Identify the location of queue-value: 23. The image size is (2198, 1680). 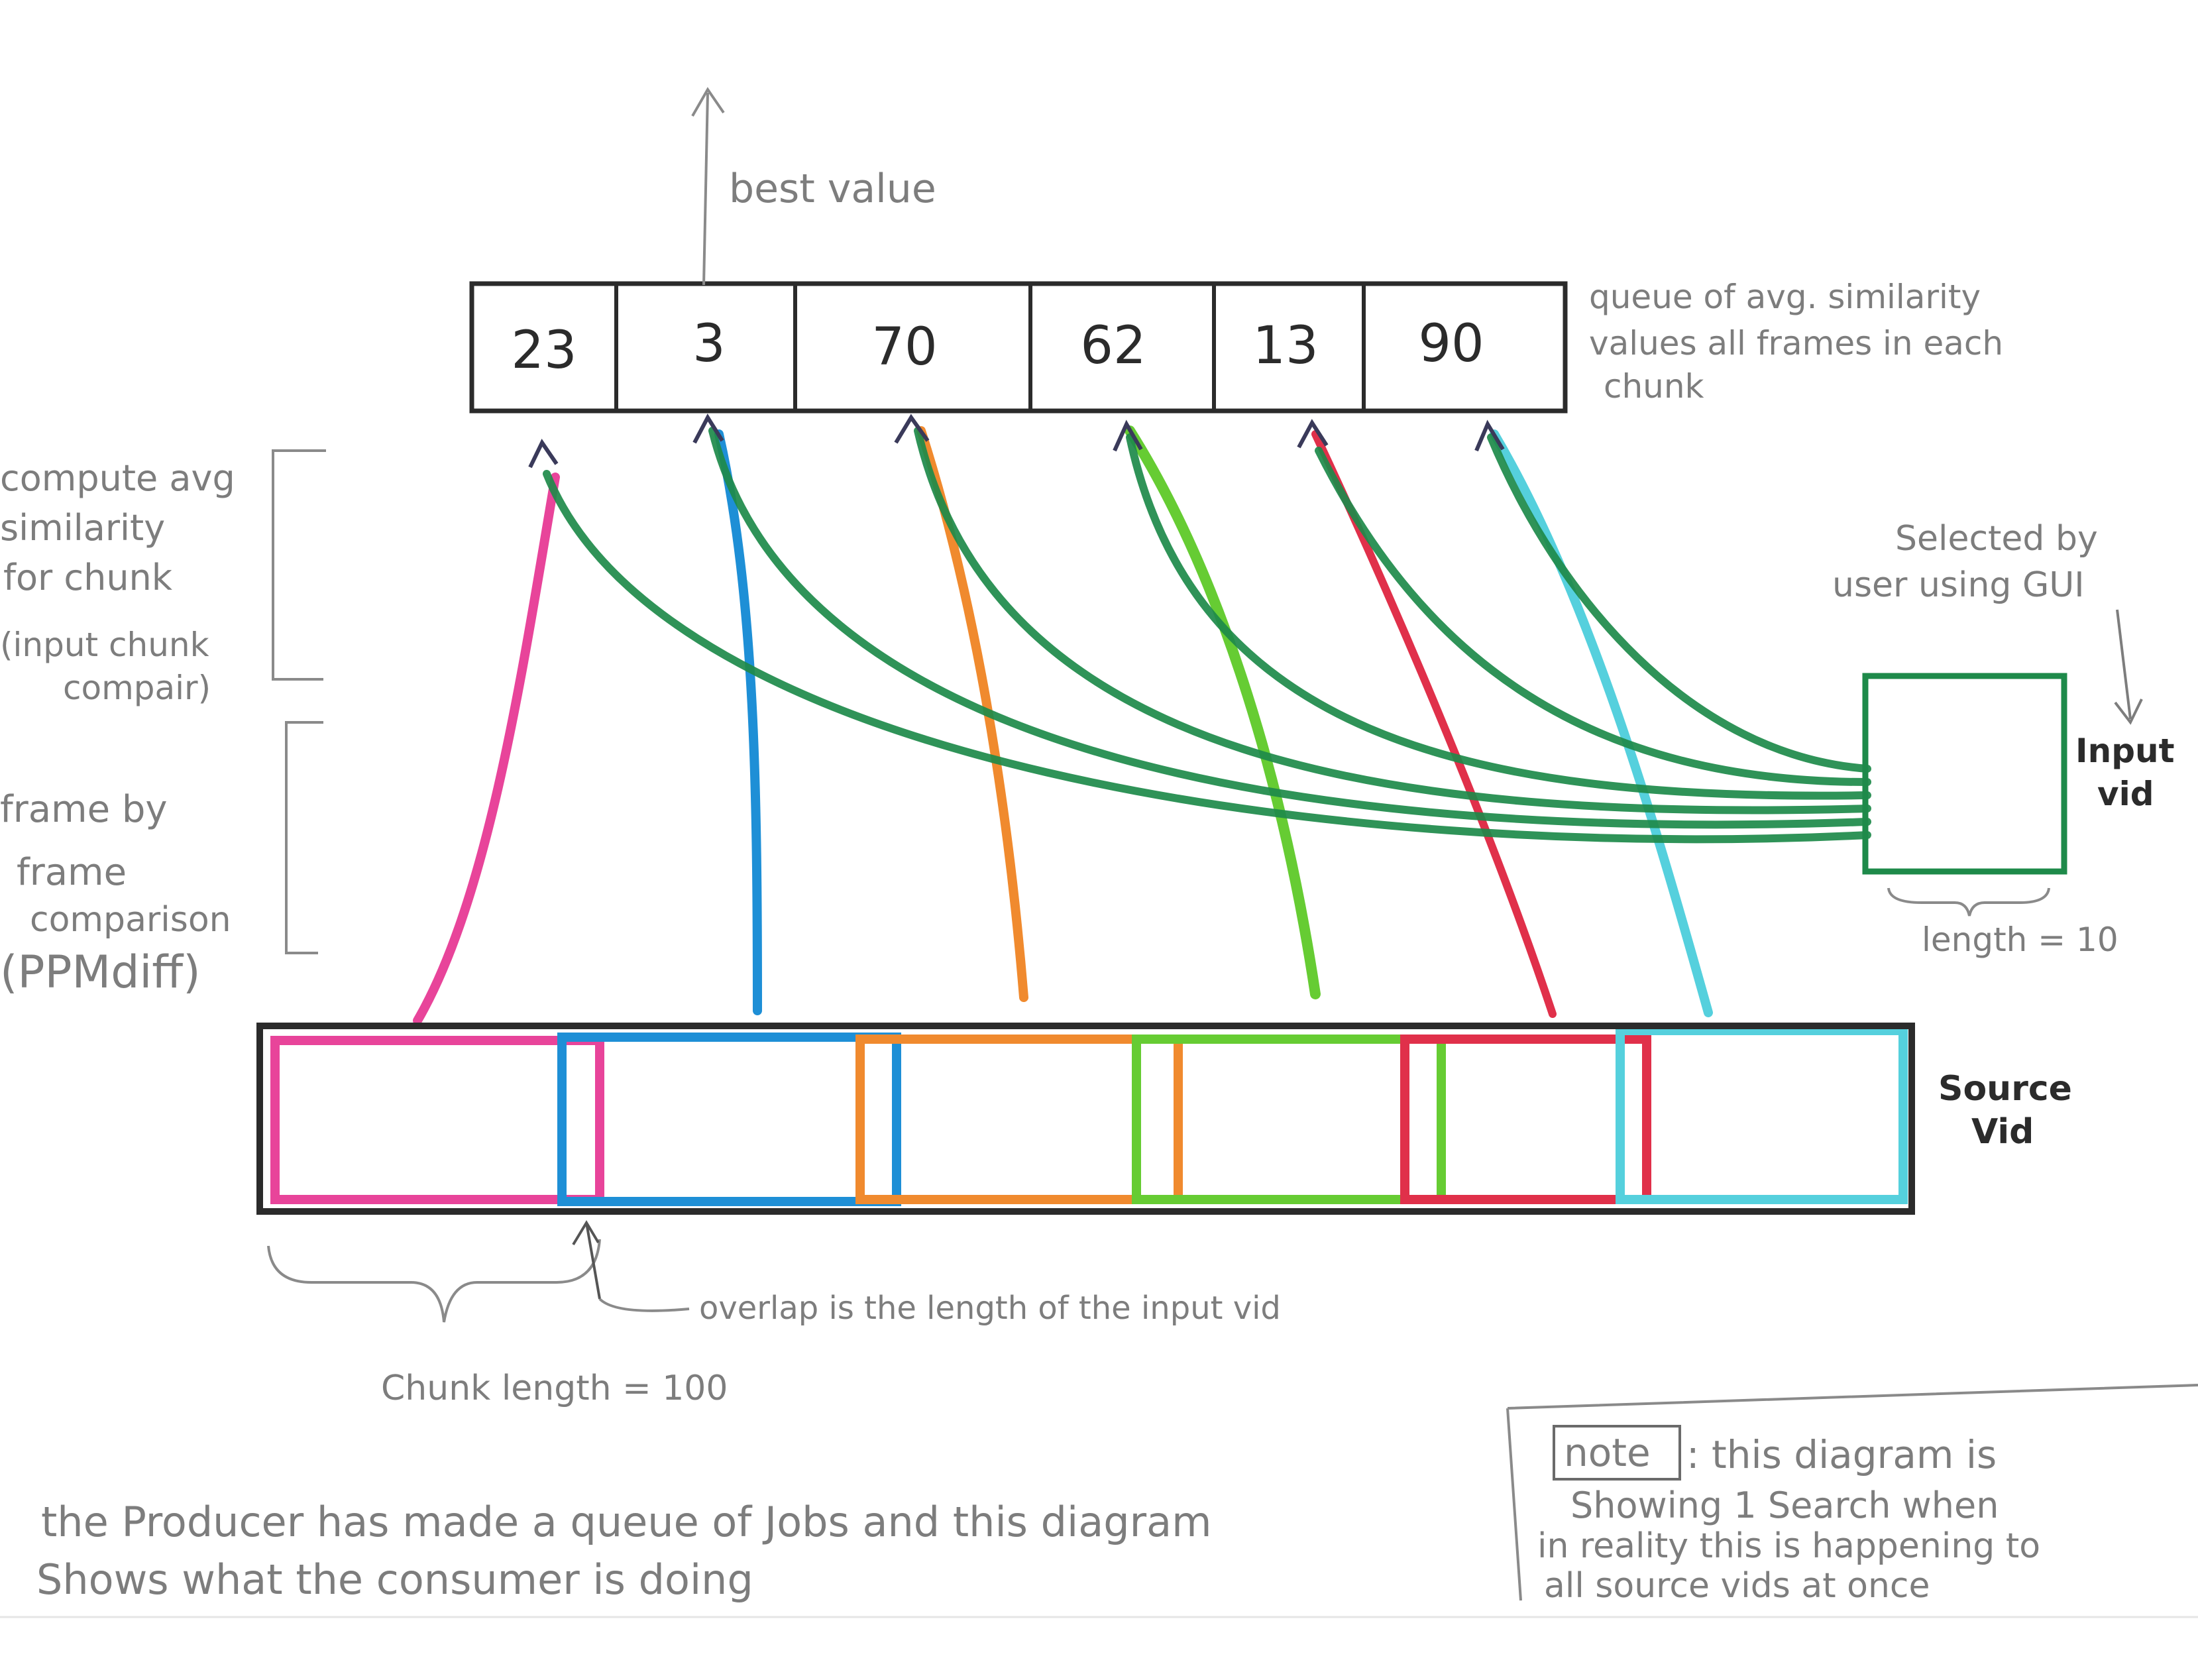
(544, 350).